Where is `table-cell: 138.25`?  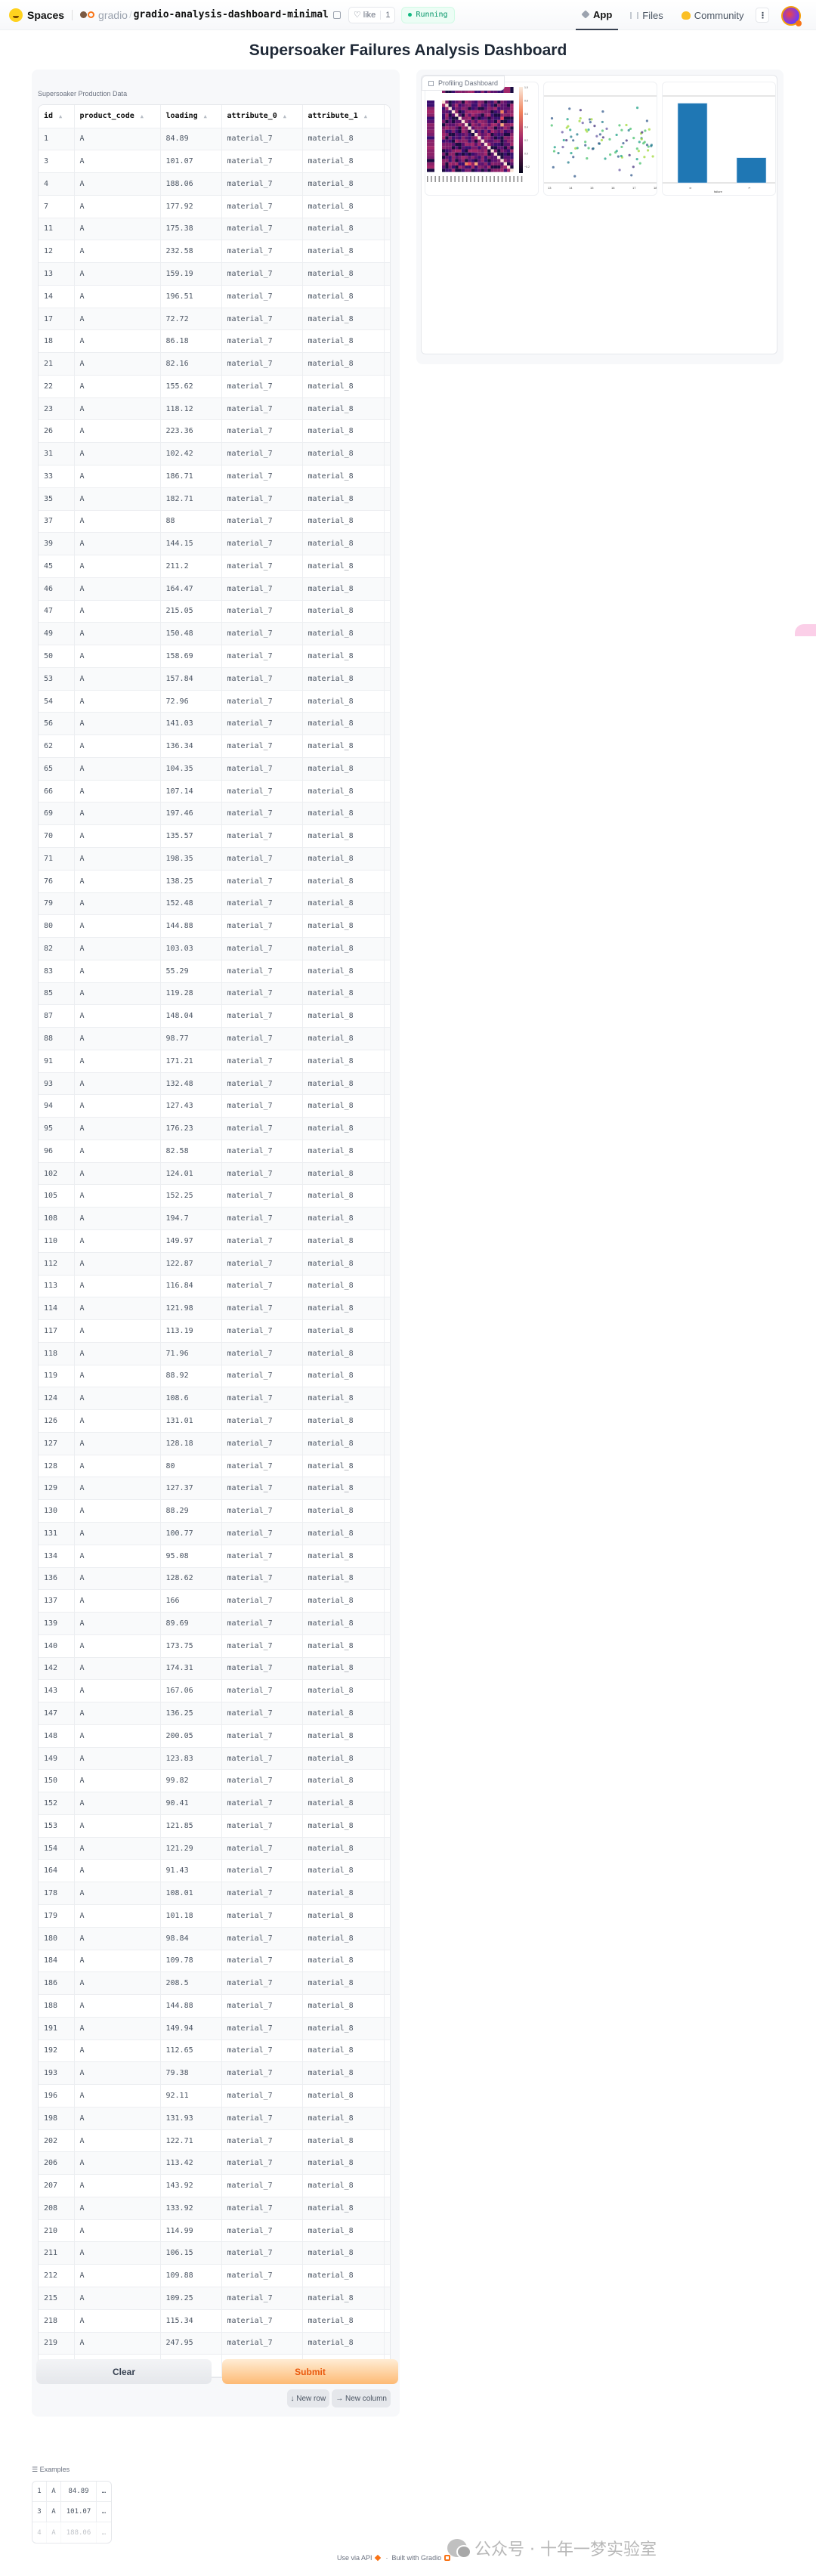 table-cell: 138.25 is located at coordinates (191, 881).